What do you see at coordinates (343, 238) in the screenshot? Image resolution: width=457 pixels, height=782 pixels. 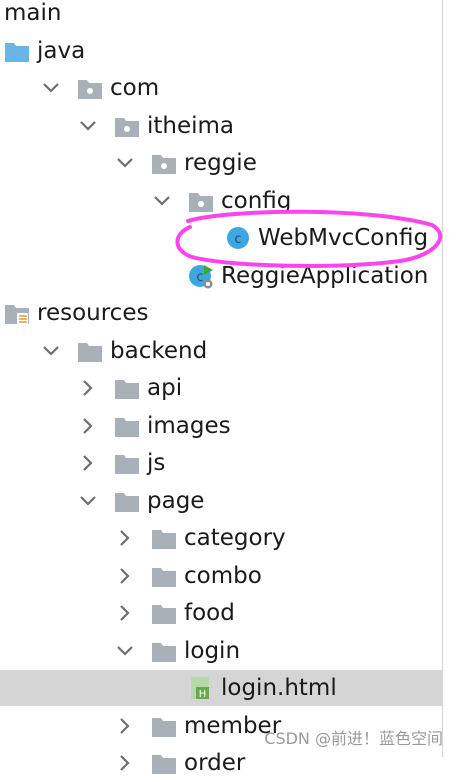 I see `tree-item-label: WebMvcConfig` at bounding box center [343, 238].